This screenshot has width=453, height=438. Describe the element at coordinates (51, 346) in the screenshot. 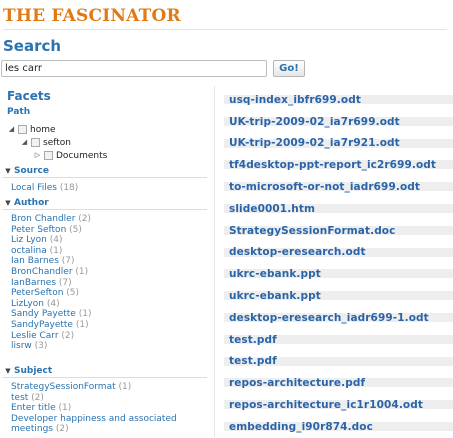

I see `facet-item: lisrw (3)` at that location.